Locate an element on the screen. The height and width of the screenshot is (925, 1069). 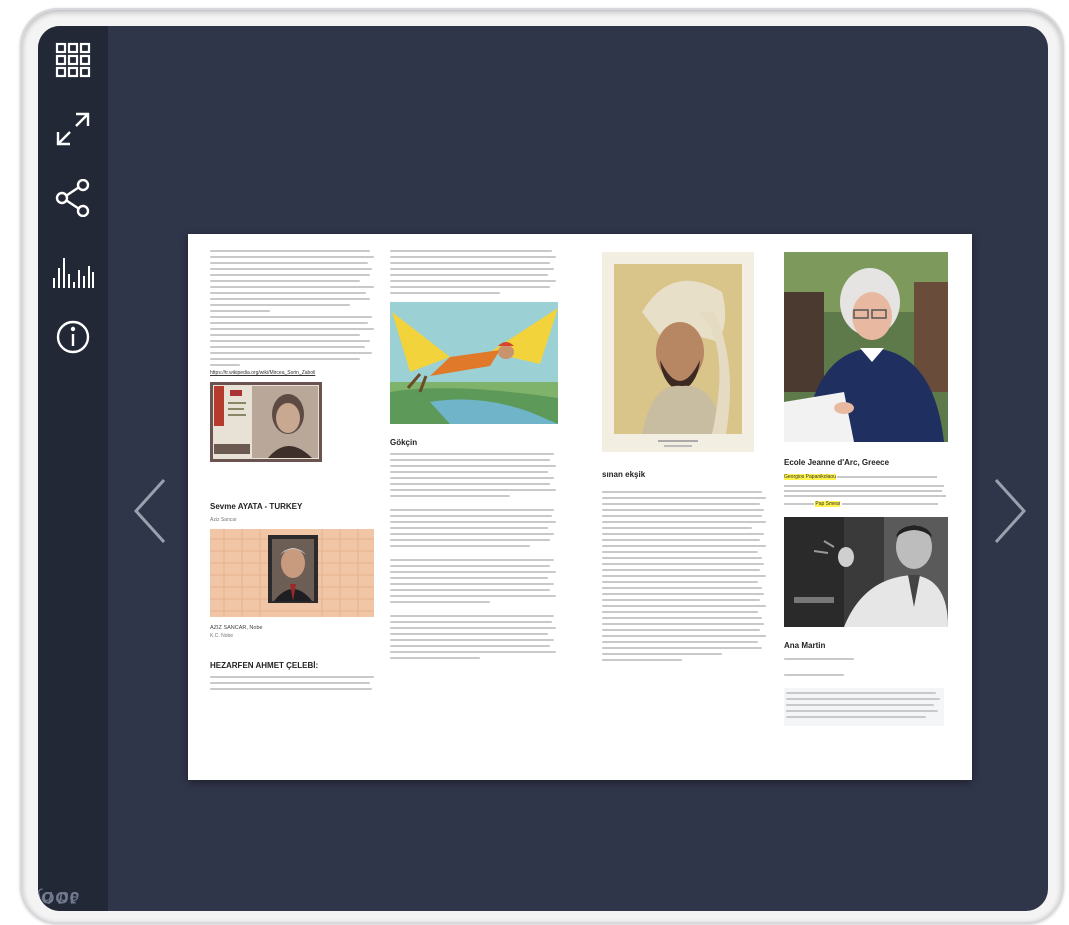
article-heading-ecole: Ecole Jeanne d'Arc, Greece is located at coordinates (837, 462).